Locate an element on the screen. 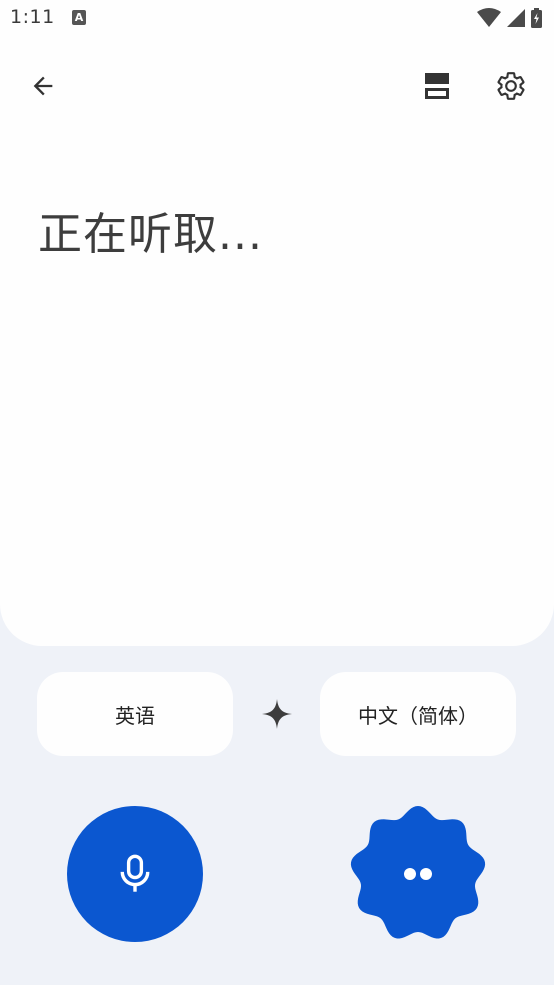 Image resolution: width=554 pixels, height=985 pixels. right-dot is located at coordinates (426, 874).